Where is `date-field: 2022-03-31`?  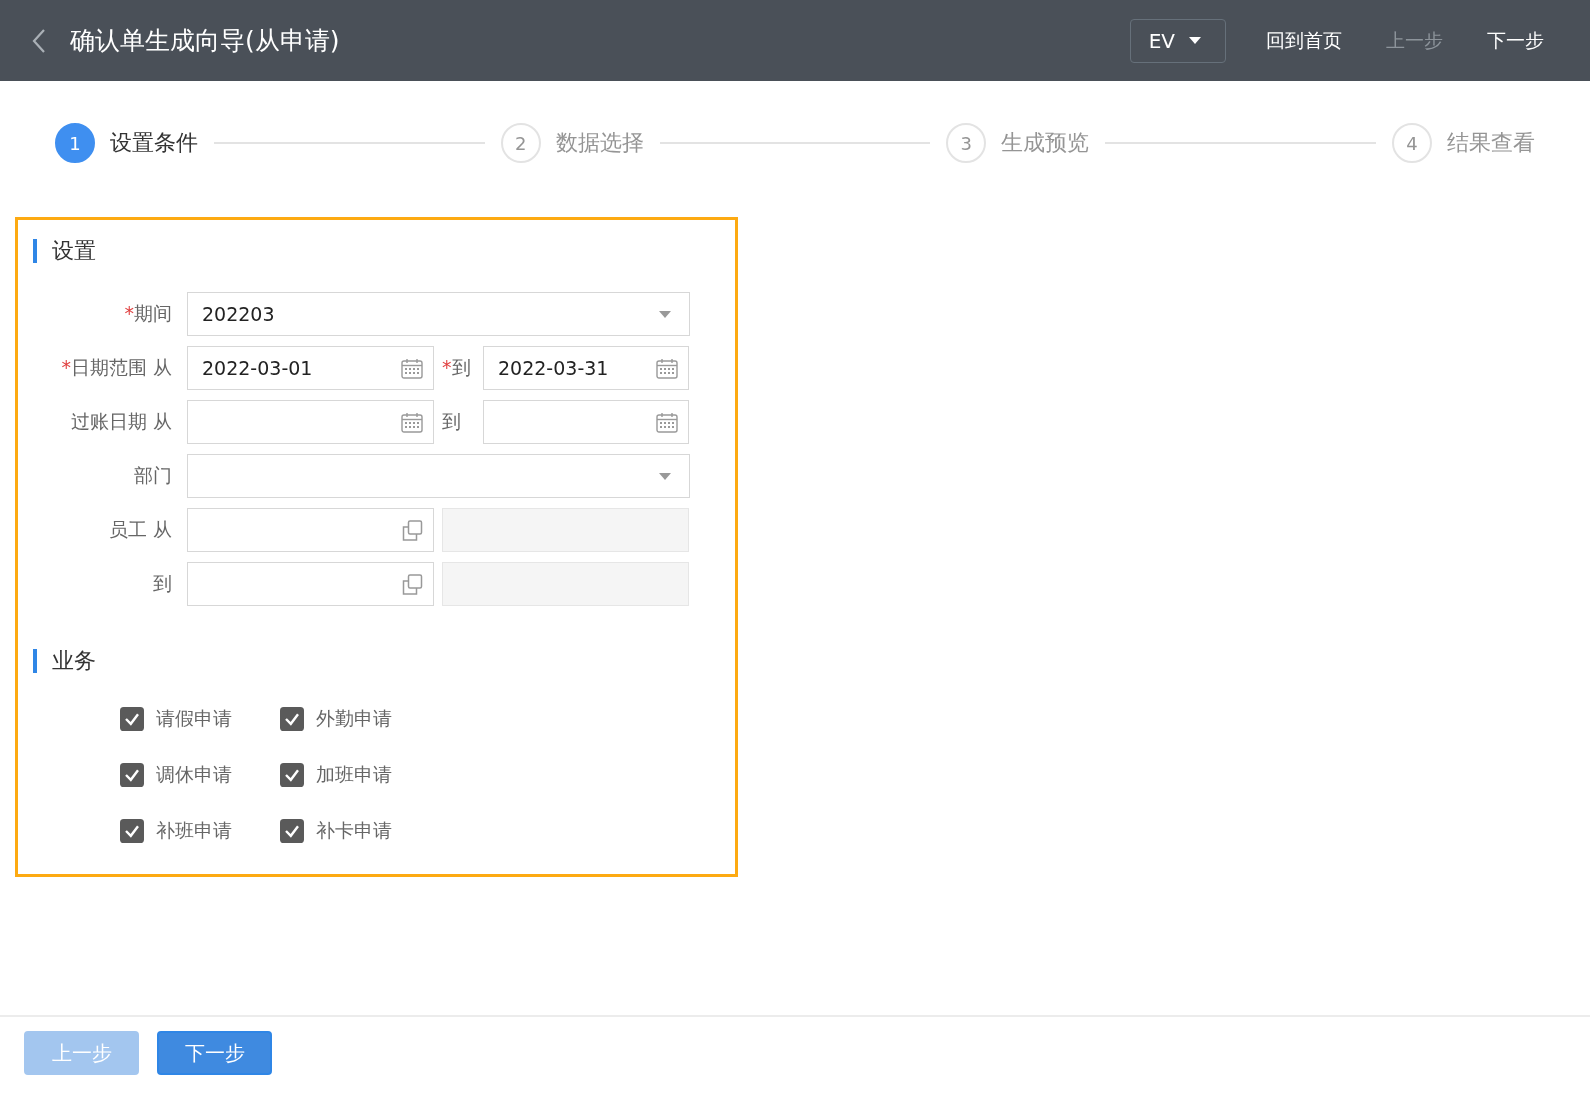 date-field: 2022-03-31 is located at coordinates (586, 368).